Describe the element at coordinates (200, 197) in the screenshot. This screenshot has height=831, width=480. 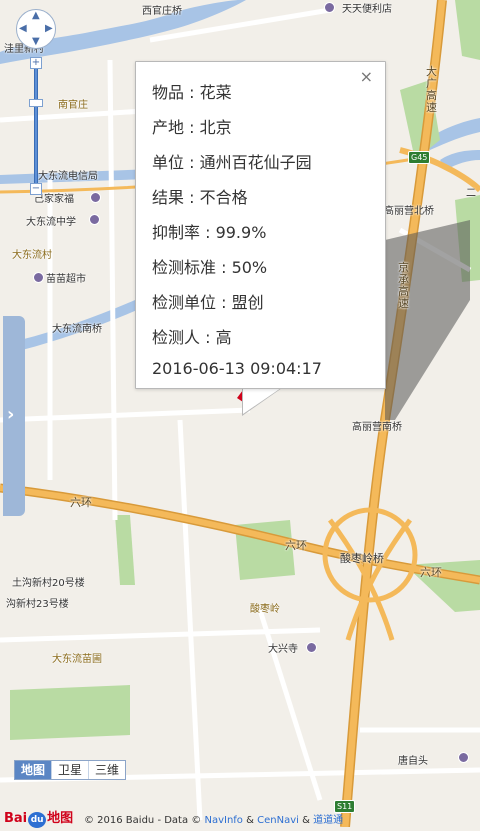
I see `info-result: 结果 : 不合格` at that location.